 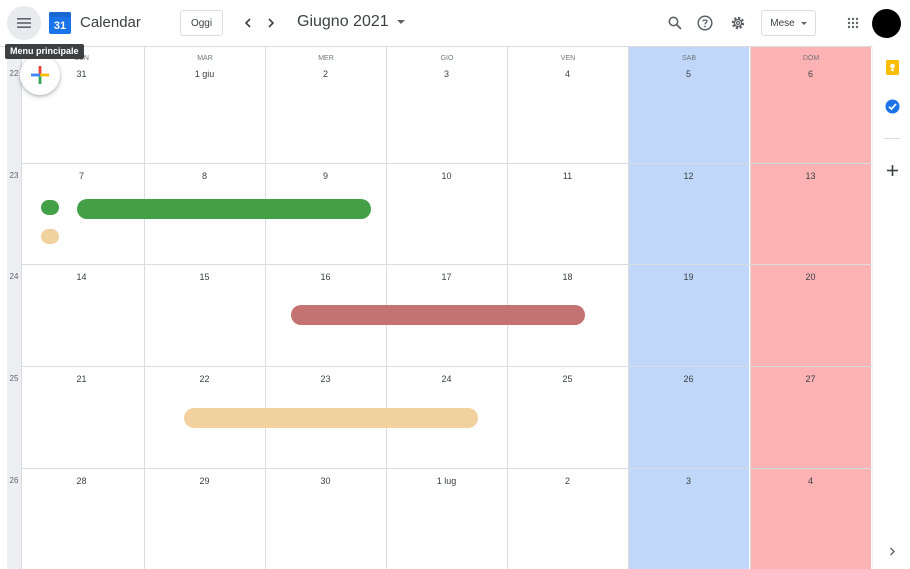 I want to click on day-number: 6, so click(x=810, y=74).